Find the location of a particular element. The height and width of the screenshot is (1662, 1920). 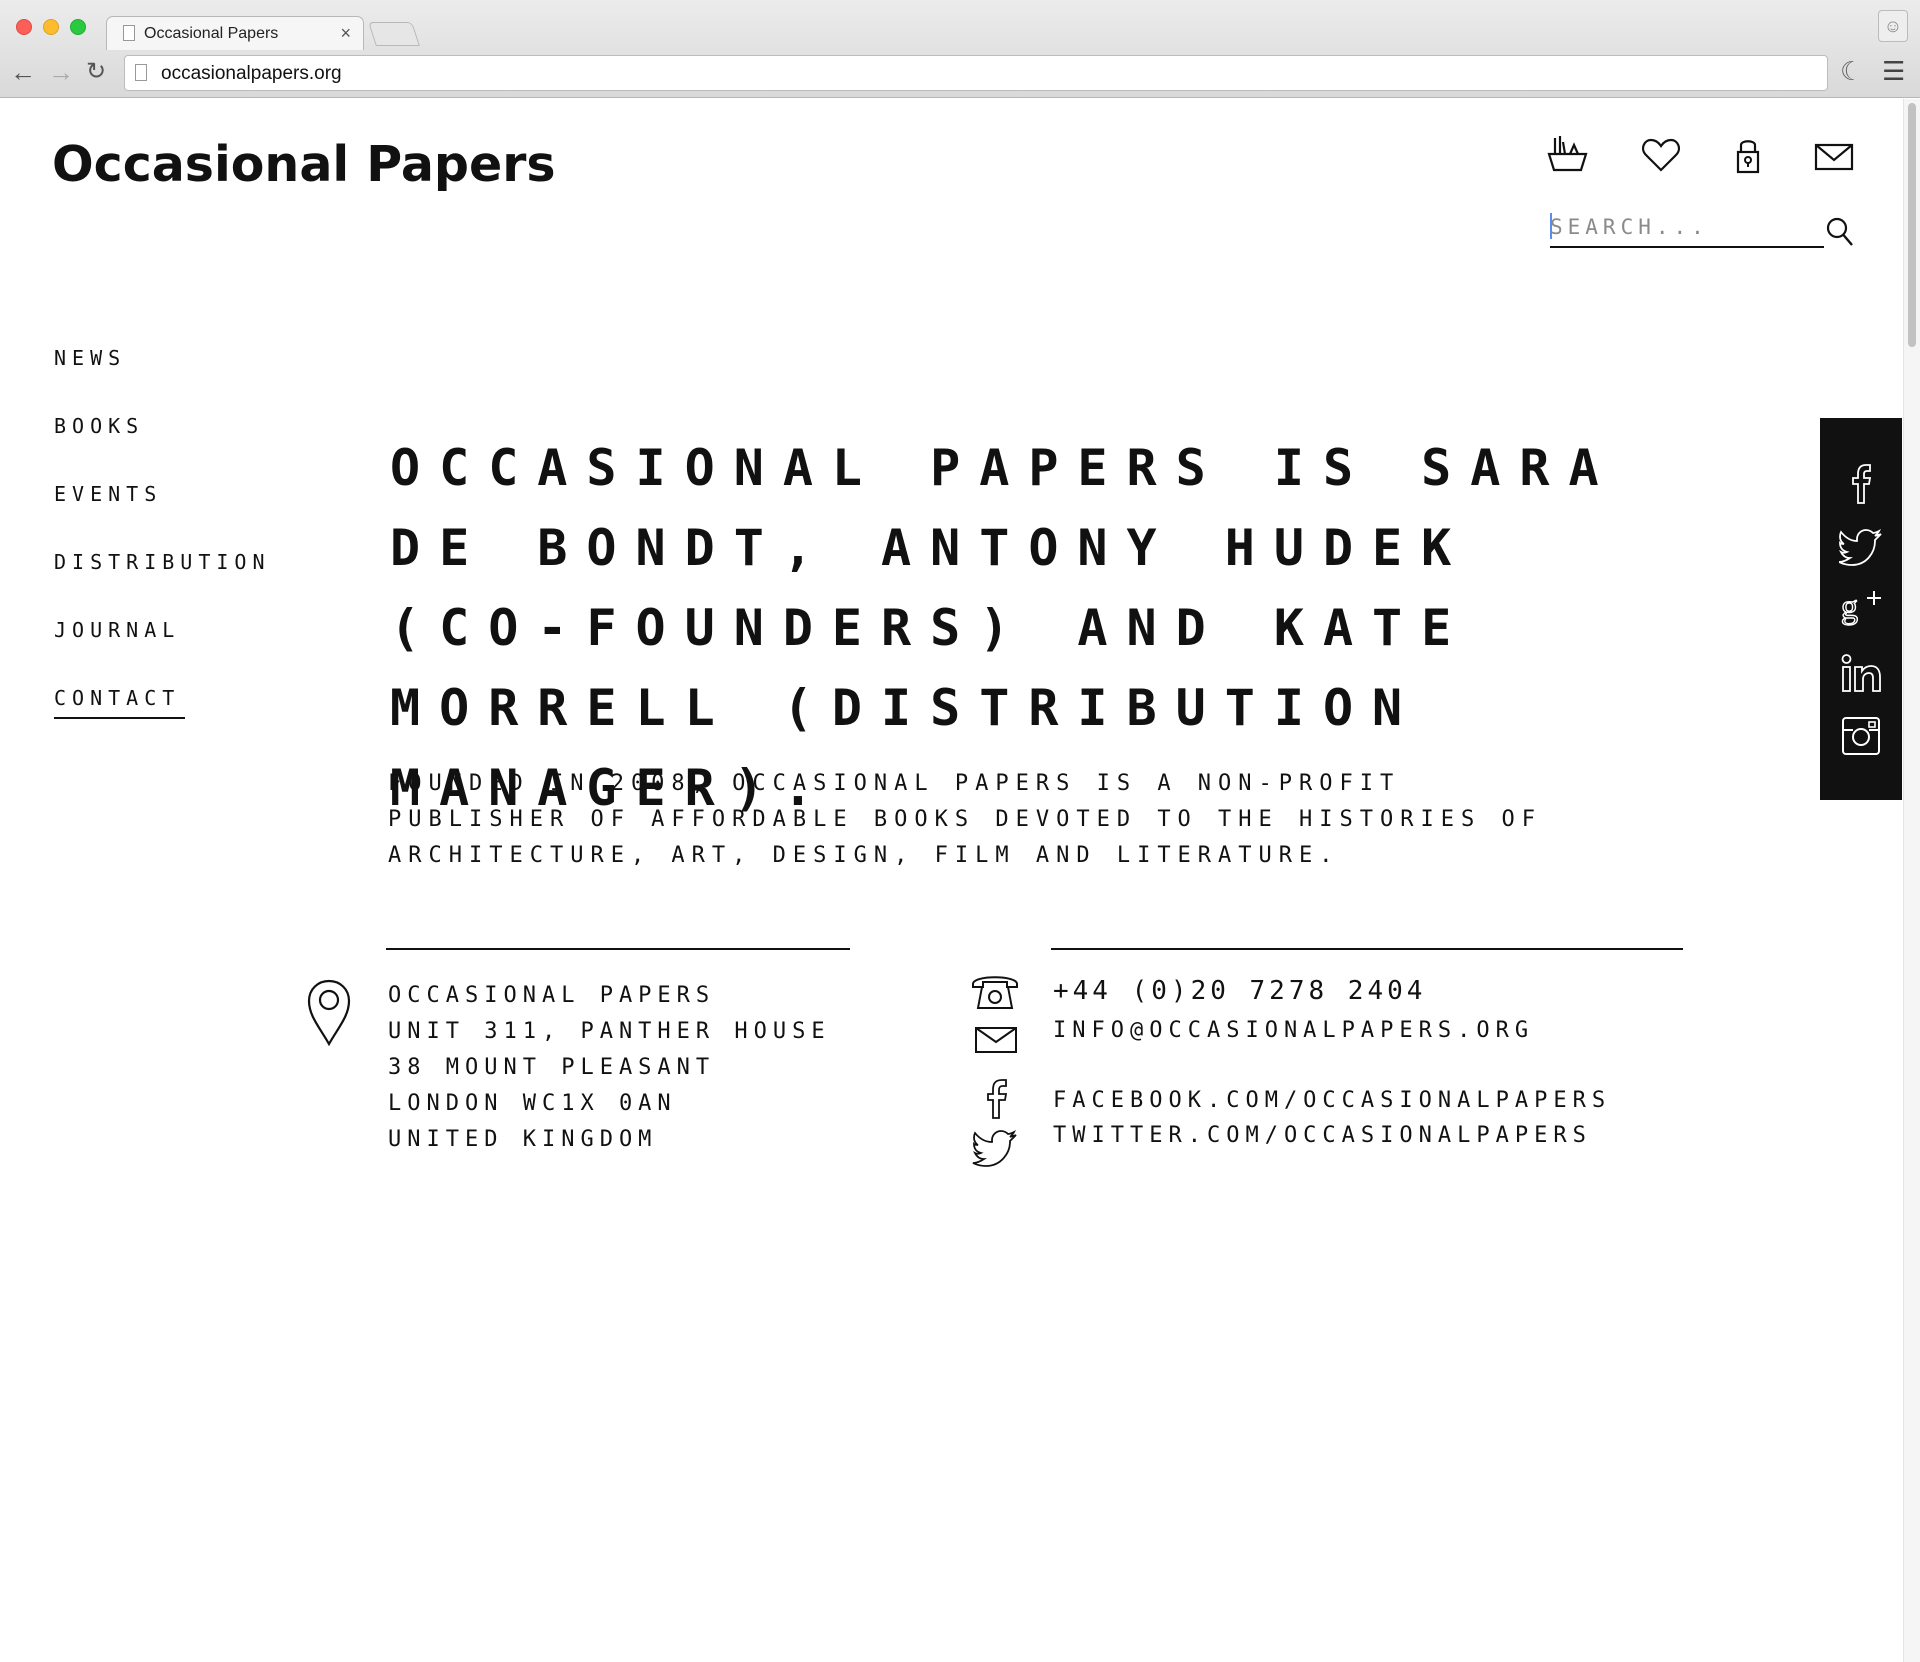

address-line: UNIT 311, PANTHER HOUSE is located at coordinates (609, 1031).